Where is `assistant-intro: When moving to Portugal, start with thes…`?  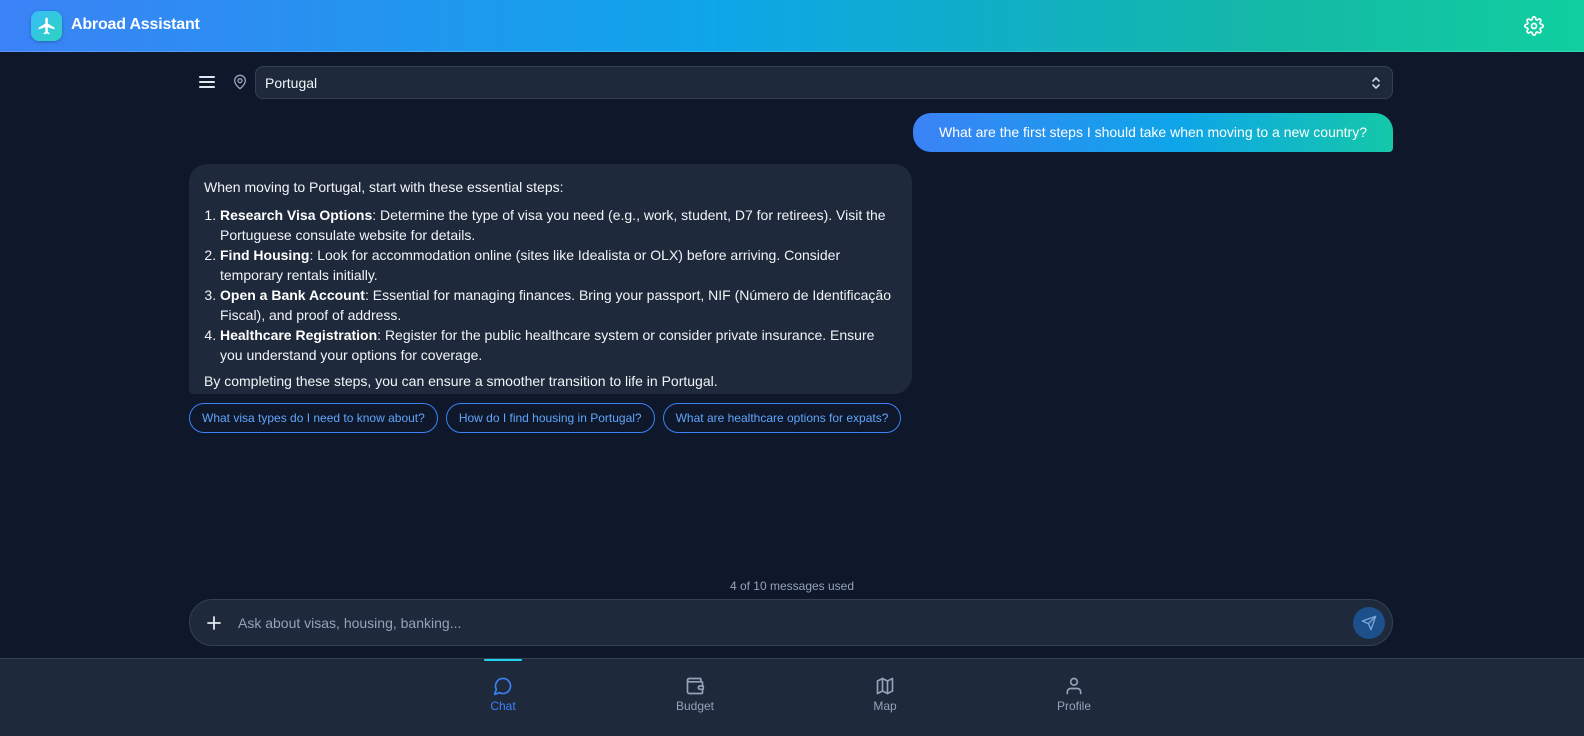 assistant-intro: When moving to Portugal, start with thes… is located at coordinates (384, 187).